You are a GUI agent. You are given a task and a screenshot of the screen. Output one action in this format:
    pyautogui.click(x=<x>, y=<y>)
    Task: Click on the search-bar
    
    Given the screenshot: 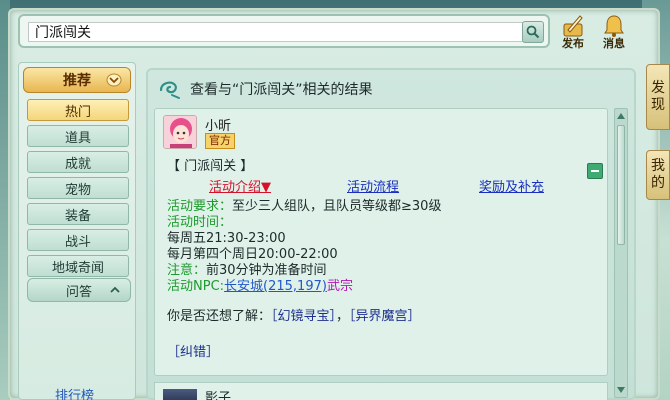 What is the action you would take?
    pyautogui.click(x=284, y=31)
    